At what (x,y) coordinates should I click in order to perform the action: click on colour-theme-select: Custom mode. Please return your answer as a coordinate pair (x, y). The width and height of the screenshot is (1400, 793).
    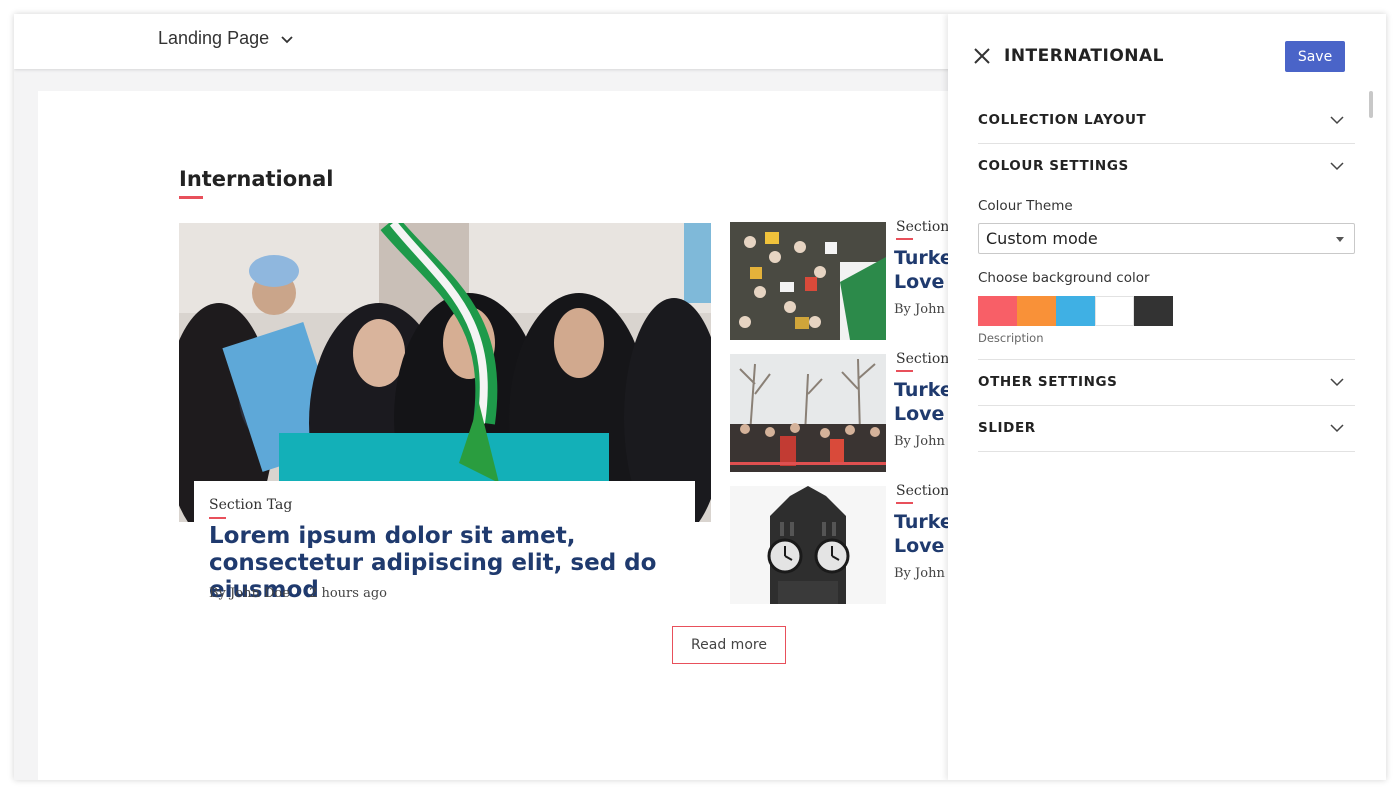
    Looking at the image, I should click on (1166, 238).